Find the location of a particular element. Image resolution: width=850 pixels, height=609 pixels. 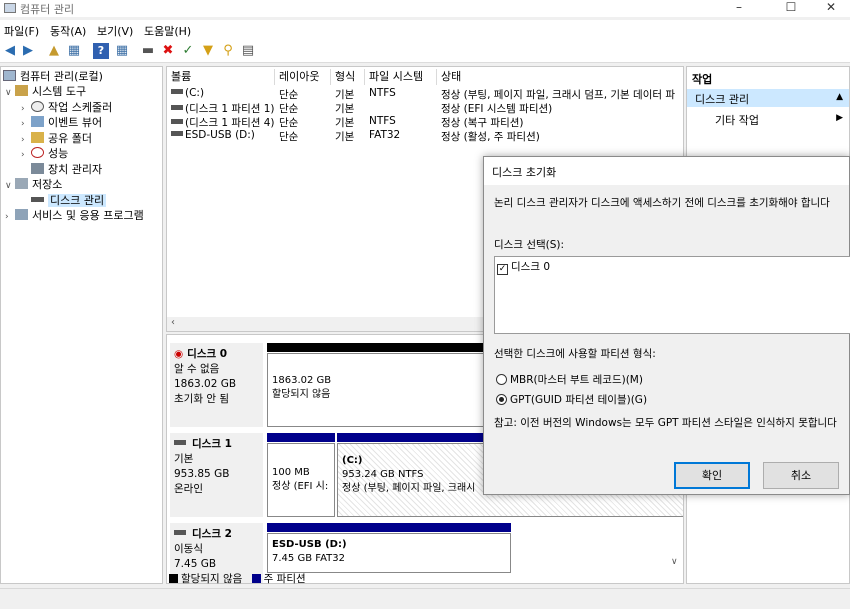

computer-icon is located at coordinates (9, 75).